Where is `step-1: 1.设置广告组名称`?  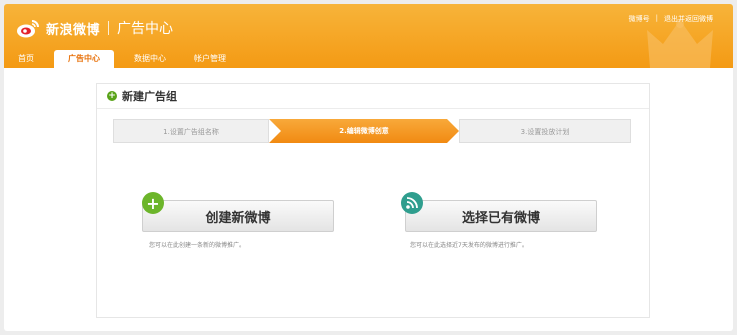 step-1: 1.设置广告组名称 is located at coordinates (191, 131).